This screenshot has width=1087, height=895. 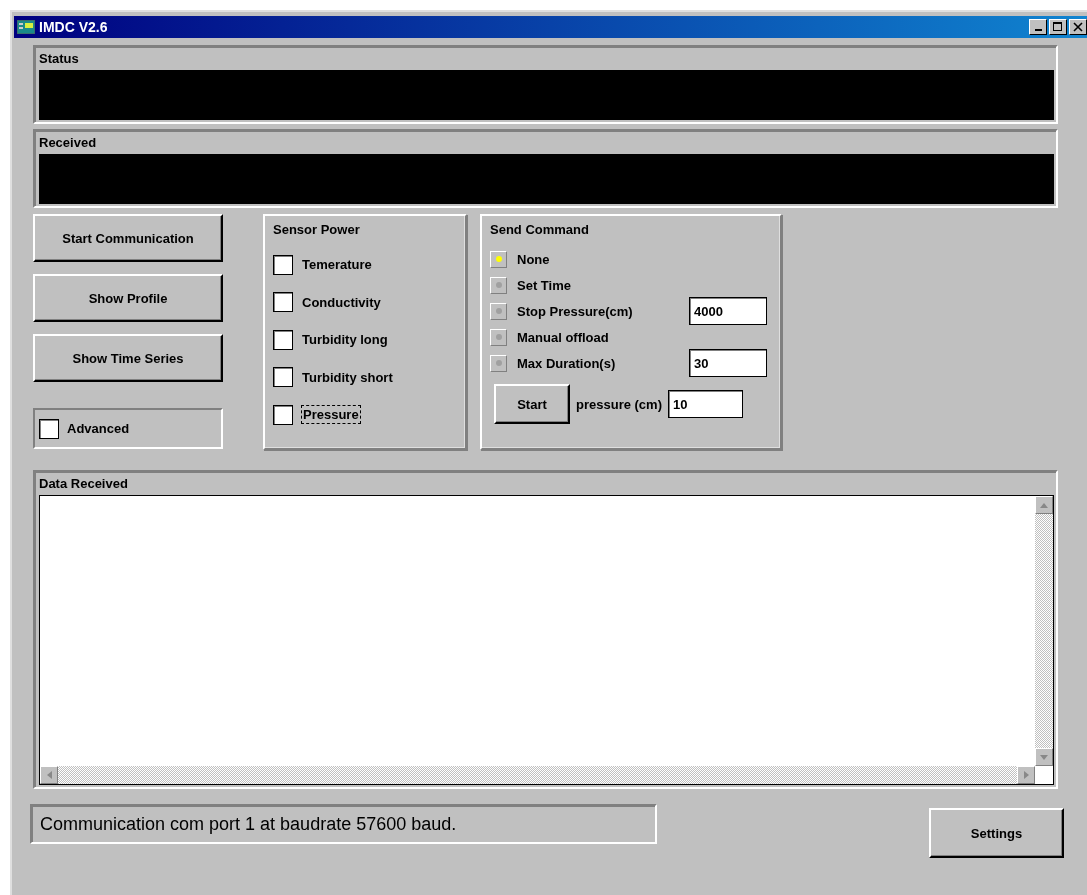 I want to click on up-arrow-icon, so click(x=1044, y=505).